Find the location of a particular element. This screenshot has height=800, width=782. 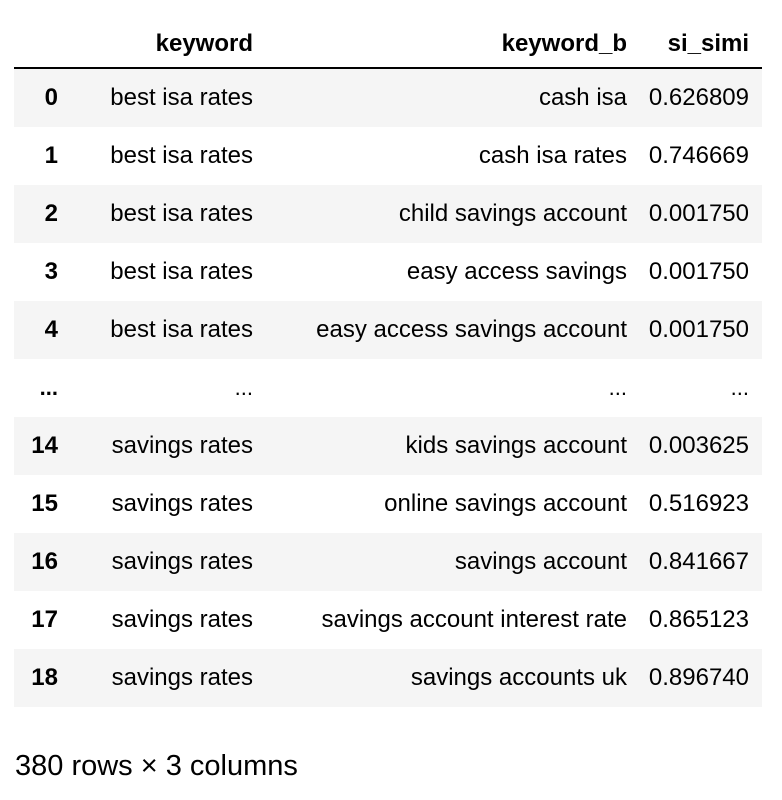

header-keyword: keyword is located at coordinates (169, 44).